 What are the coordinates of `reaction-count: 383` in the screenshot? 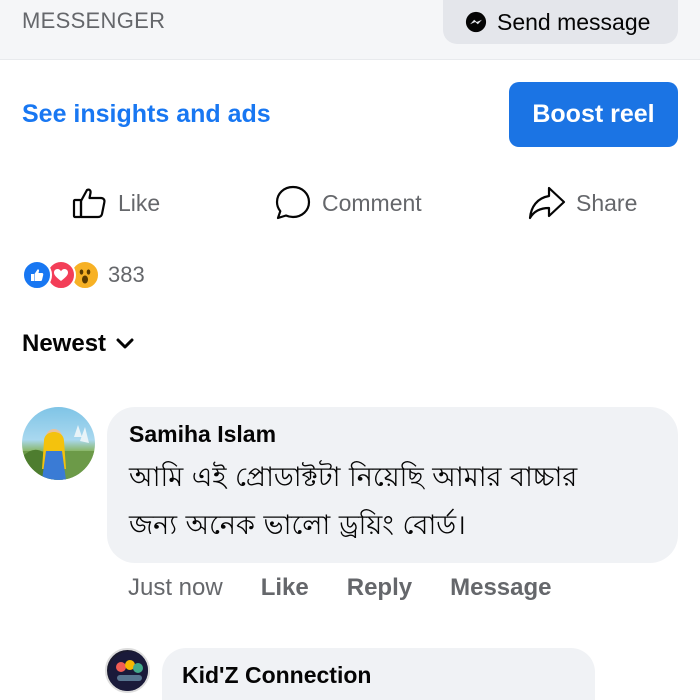 It's located at (126, 274).